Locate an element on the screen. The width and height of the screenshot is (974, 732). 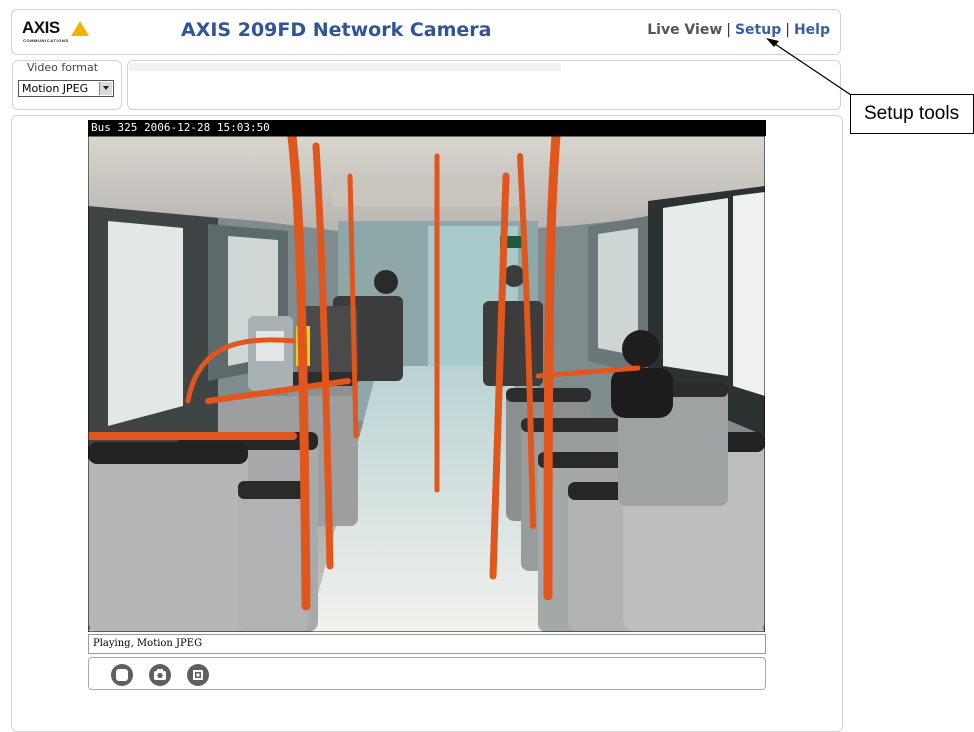
nav-setup: Setup is located at coordinates (758, 30).